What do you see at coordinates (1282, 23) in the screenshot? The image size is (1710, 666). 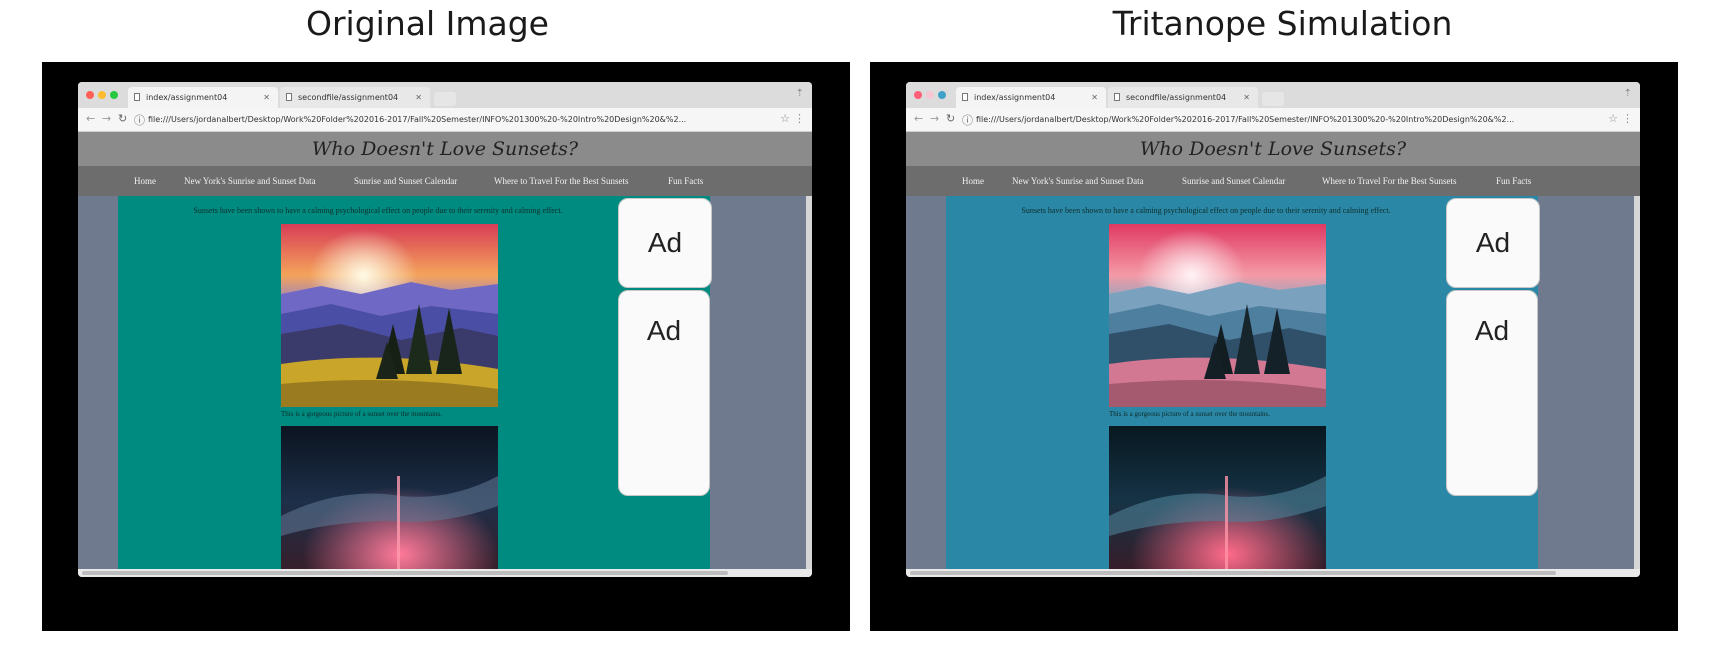 I see `panel-title-tritanope: Tritanope Simulation` at bounding box center [1282, 23].